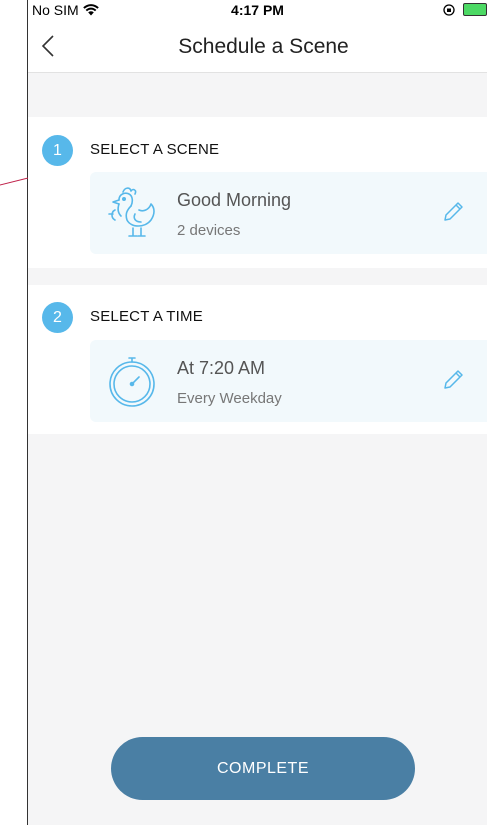 The image size is (487, 825). I want to click on status-indicators, so click(465, 9).